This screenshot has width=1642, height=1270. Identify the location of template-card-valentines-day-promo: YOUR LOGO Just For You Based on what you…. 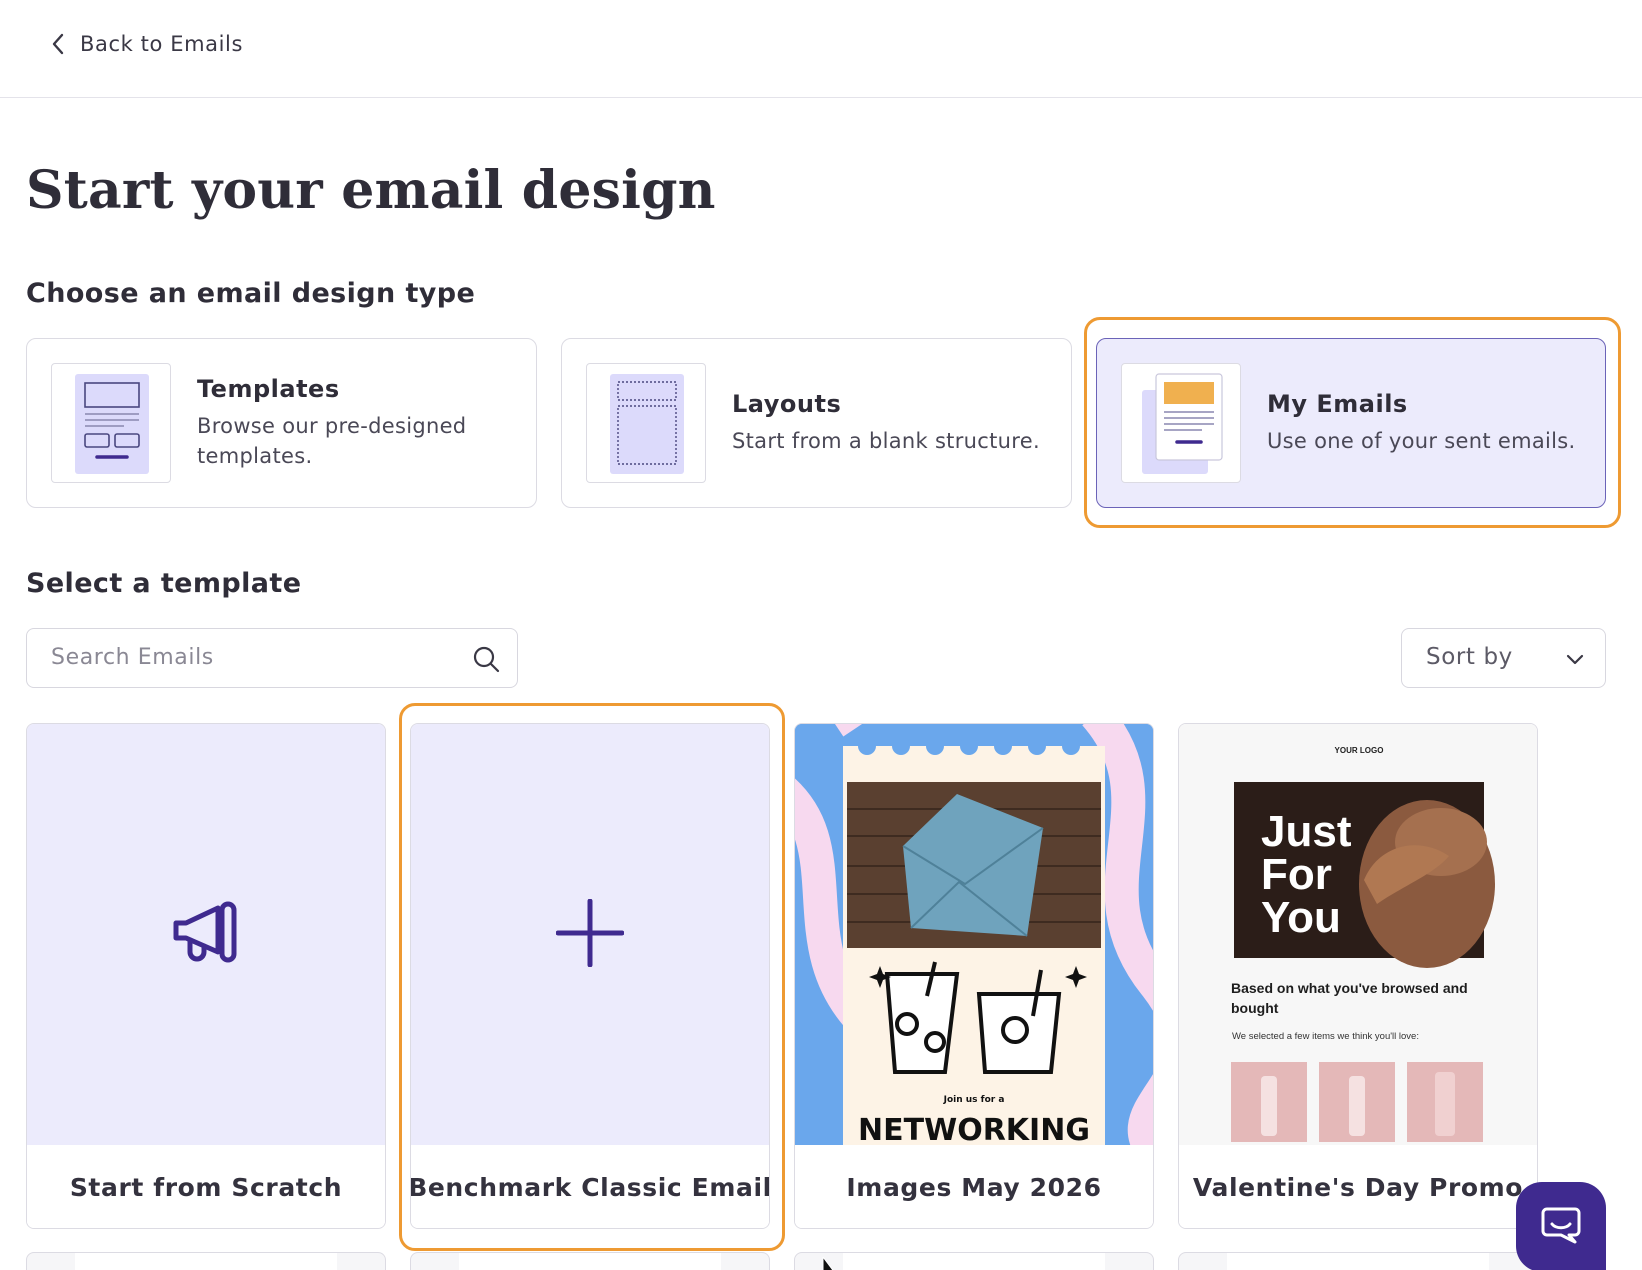
(1358, 976).